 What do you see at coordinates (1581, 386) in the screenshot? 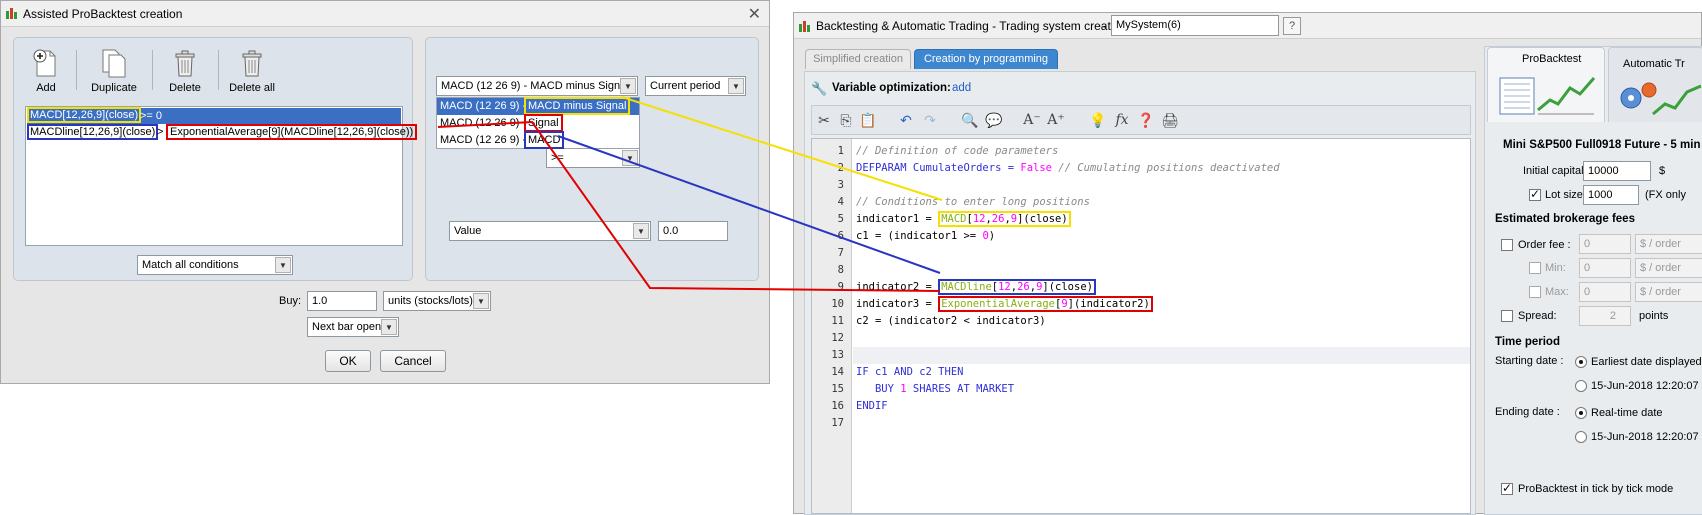
I see `start-date-radio` at bounding box center [1581, 386].